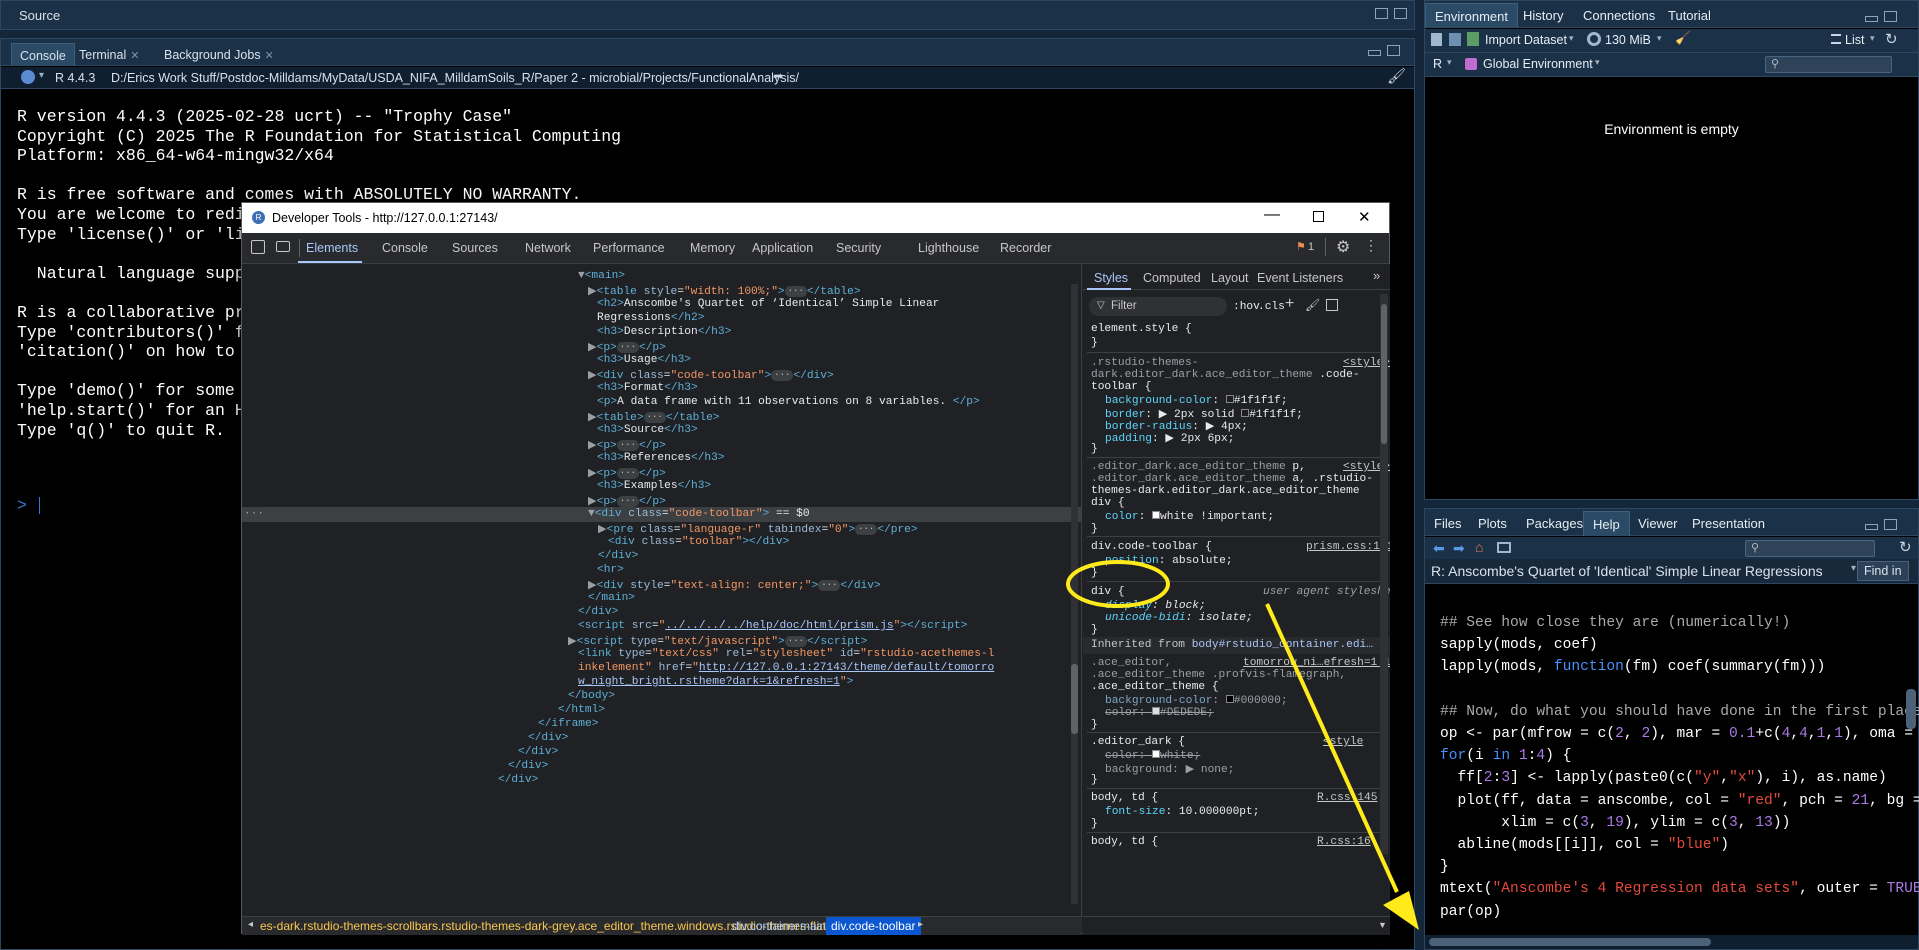 The width and height of the screenshot is (1919, 950). I want to click on annotation-arrow-head, so click(1401, 910).